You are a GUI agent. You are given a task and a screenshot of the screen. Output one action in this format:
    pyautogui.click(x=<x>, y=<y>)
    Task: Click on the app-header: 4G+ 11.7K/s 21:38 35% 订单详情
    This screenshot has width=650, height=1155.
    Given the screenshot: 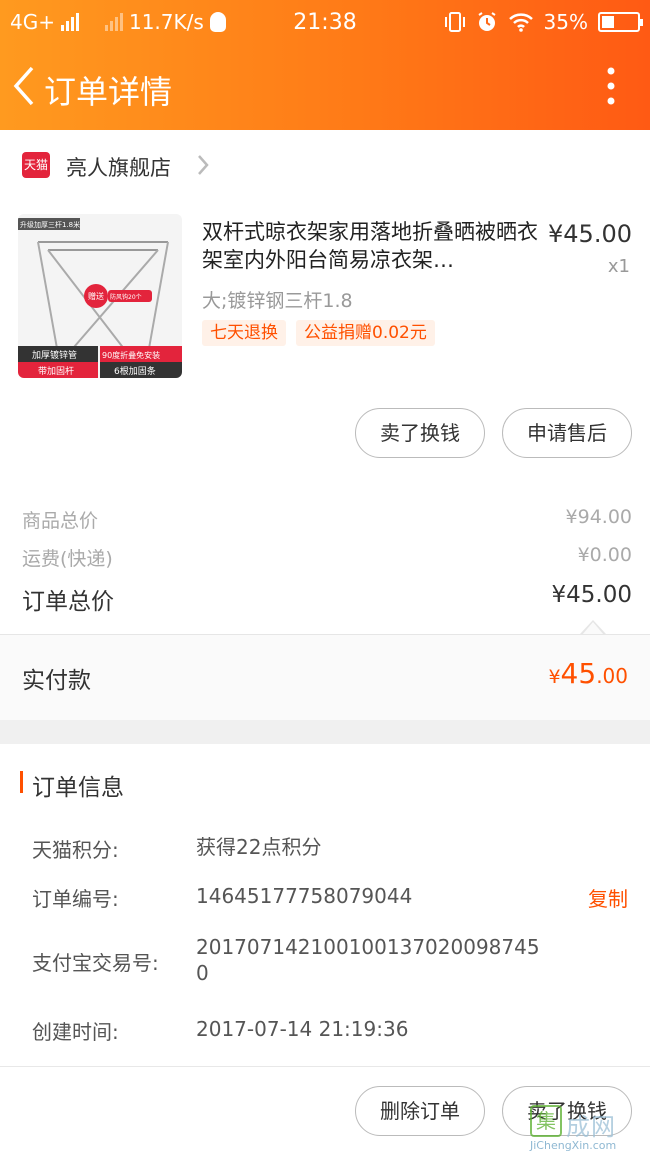 What is the action you would take?
    pyautogui.click(x=325, y=65)
    